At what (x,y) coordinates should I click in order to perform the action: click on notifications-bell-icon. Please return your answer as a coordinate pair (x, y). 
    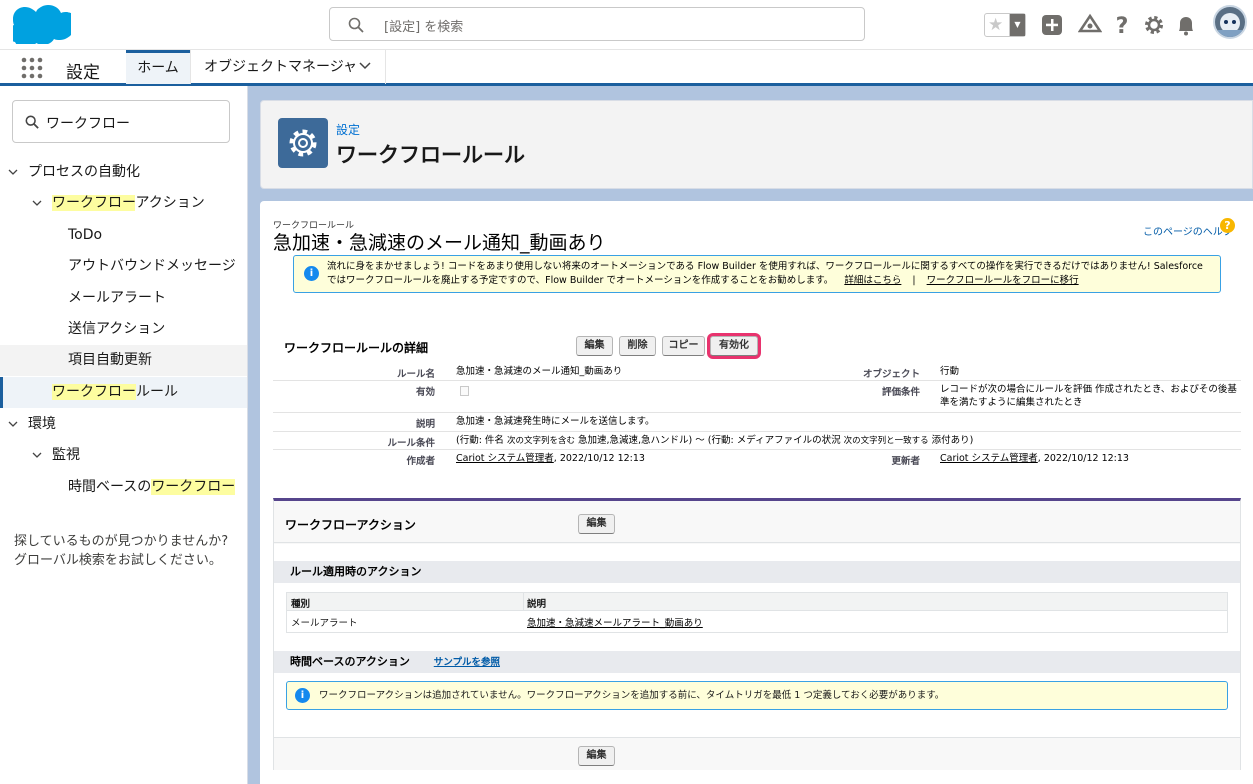
    Looking at the image, I should click on (1186, 25).